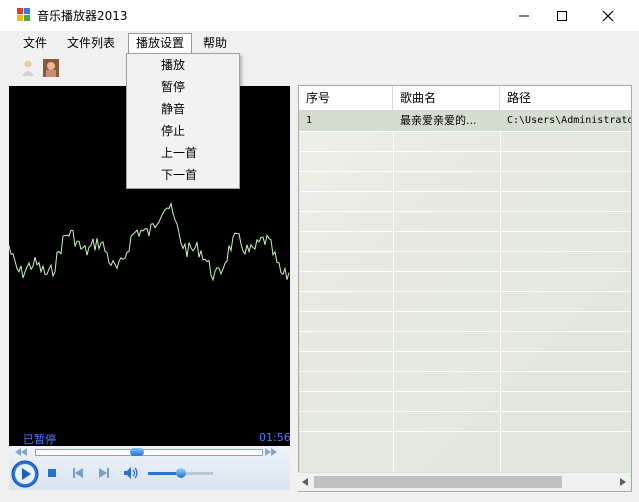 The width and height of the screenshot is (639, 502). Describe the element at coordinates (173, 109) in the screenshot. I see `menu-item-mute: 静音` at that location.